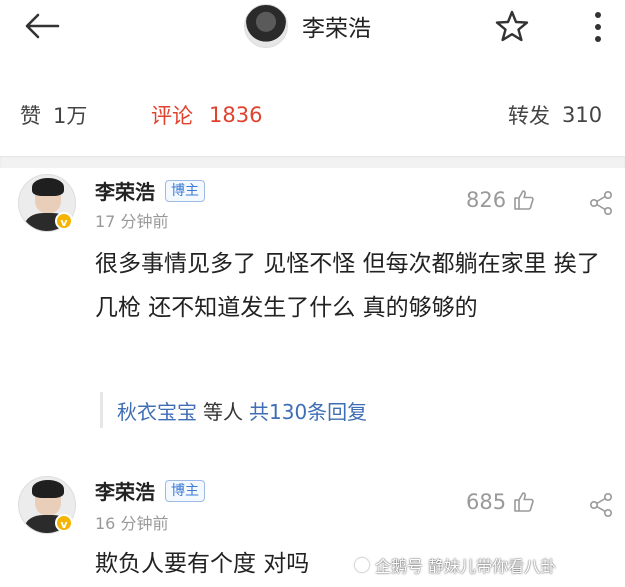  Describe the element at coordinates (336, 29) in the screenshot. I see `page-title: 李荣浩` at that location.